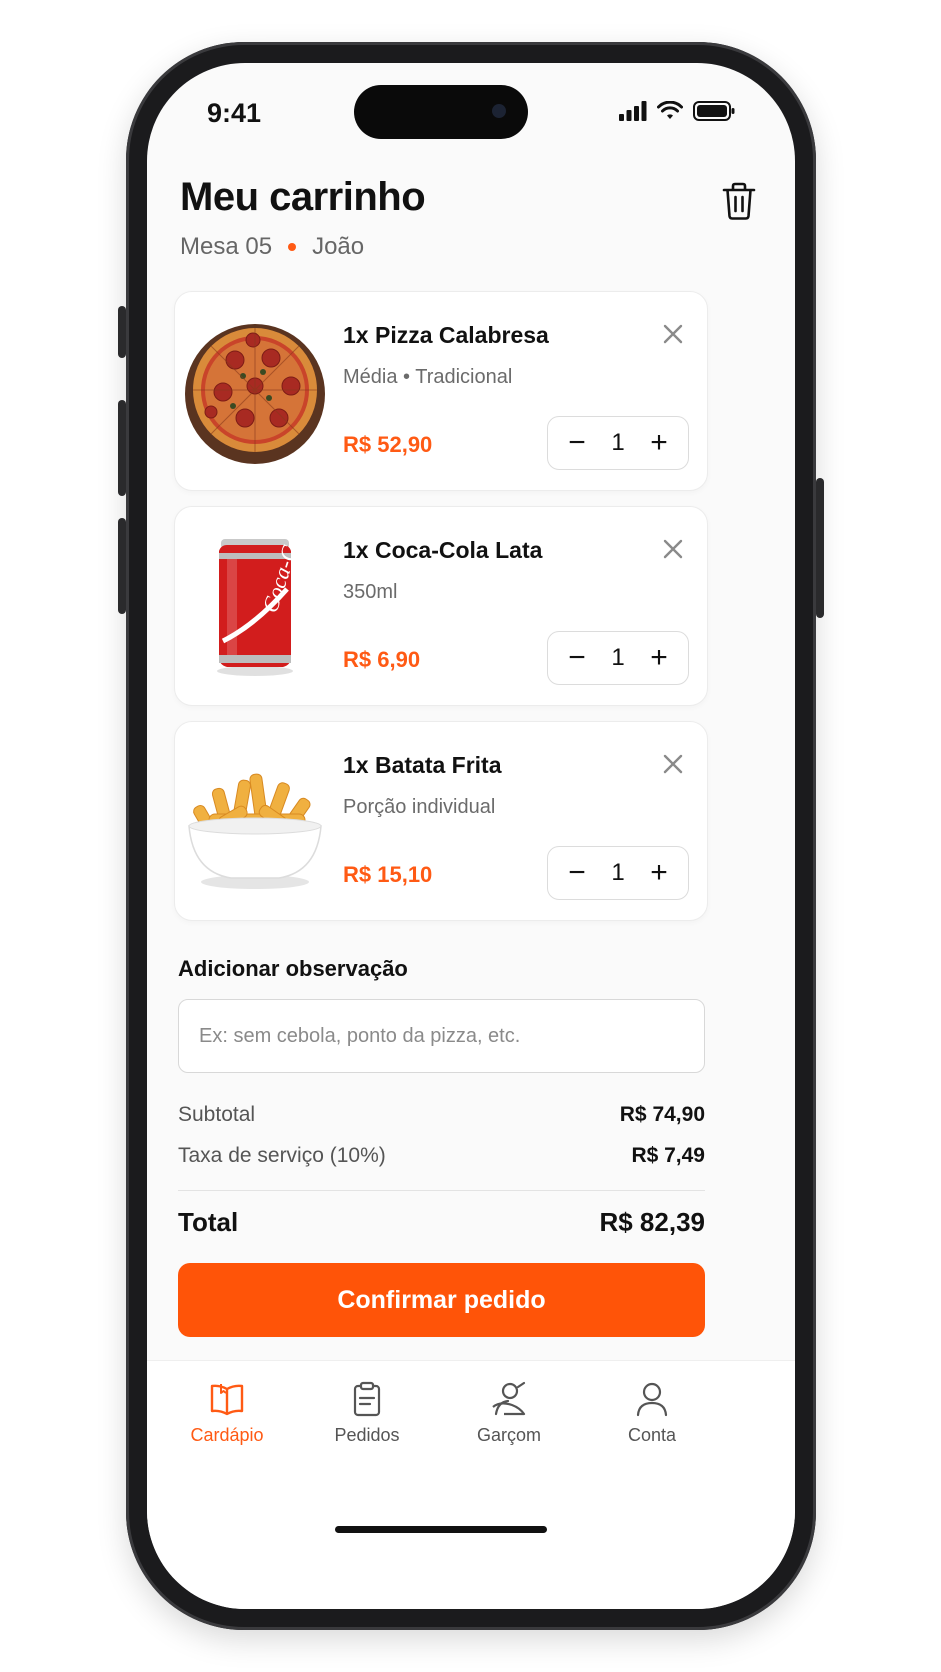  I want to click on status-time: 9:41, so click(234, 113).